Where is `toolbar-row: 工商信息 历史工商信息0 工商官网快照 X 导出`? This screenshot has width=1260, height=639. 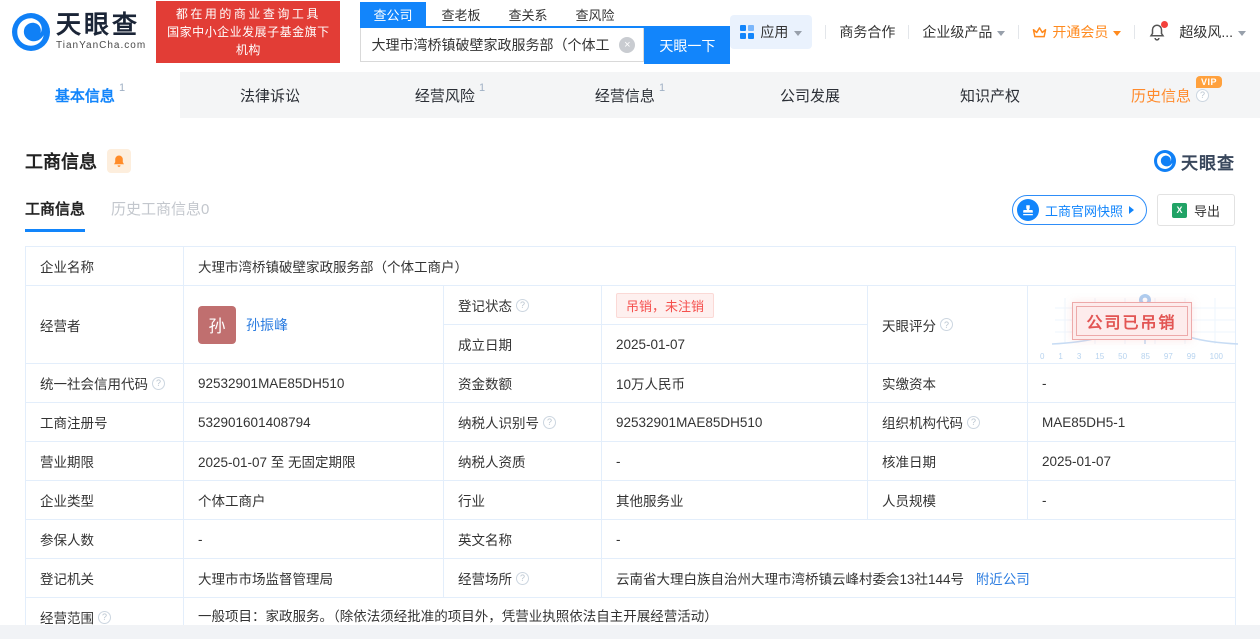
toolbar-row: 工商信息 历史工商信息0 工商官网快照 X 导出 is located at coordinates (630, 213).